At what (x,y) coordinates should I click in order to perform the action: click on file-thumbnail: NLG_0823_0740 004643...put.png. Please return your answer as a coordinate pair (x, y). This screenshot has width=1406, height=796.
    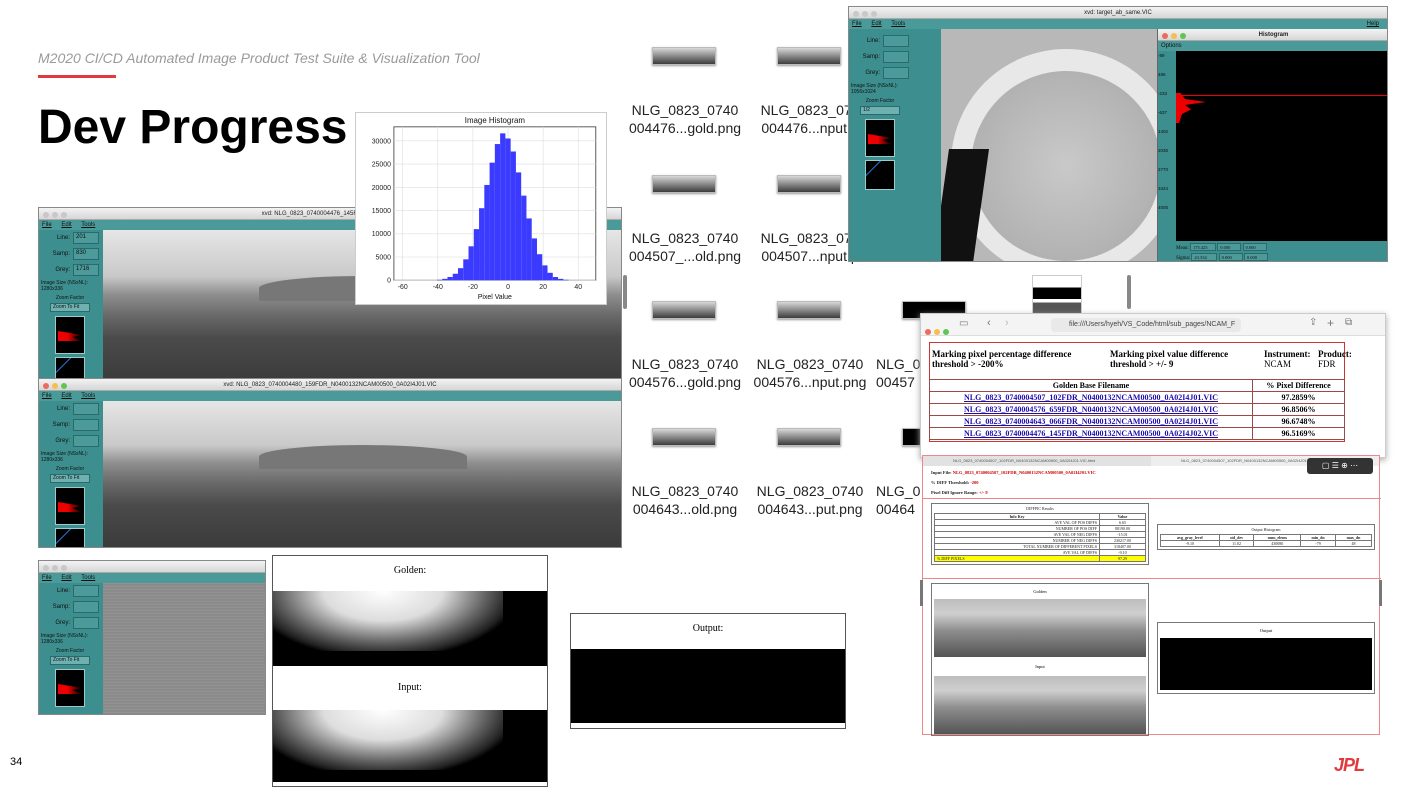
    Looking at the image, I should click on (810, 471).